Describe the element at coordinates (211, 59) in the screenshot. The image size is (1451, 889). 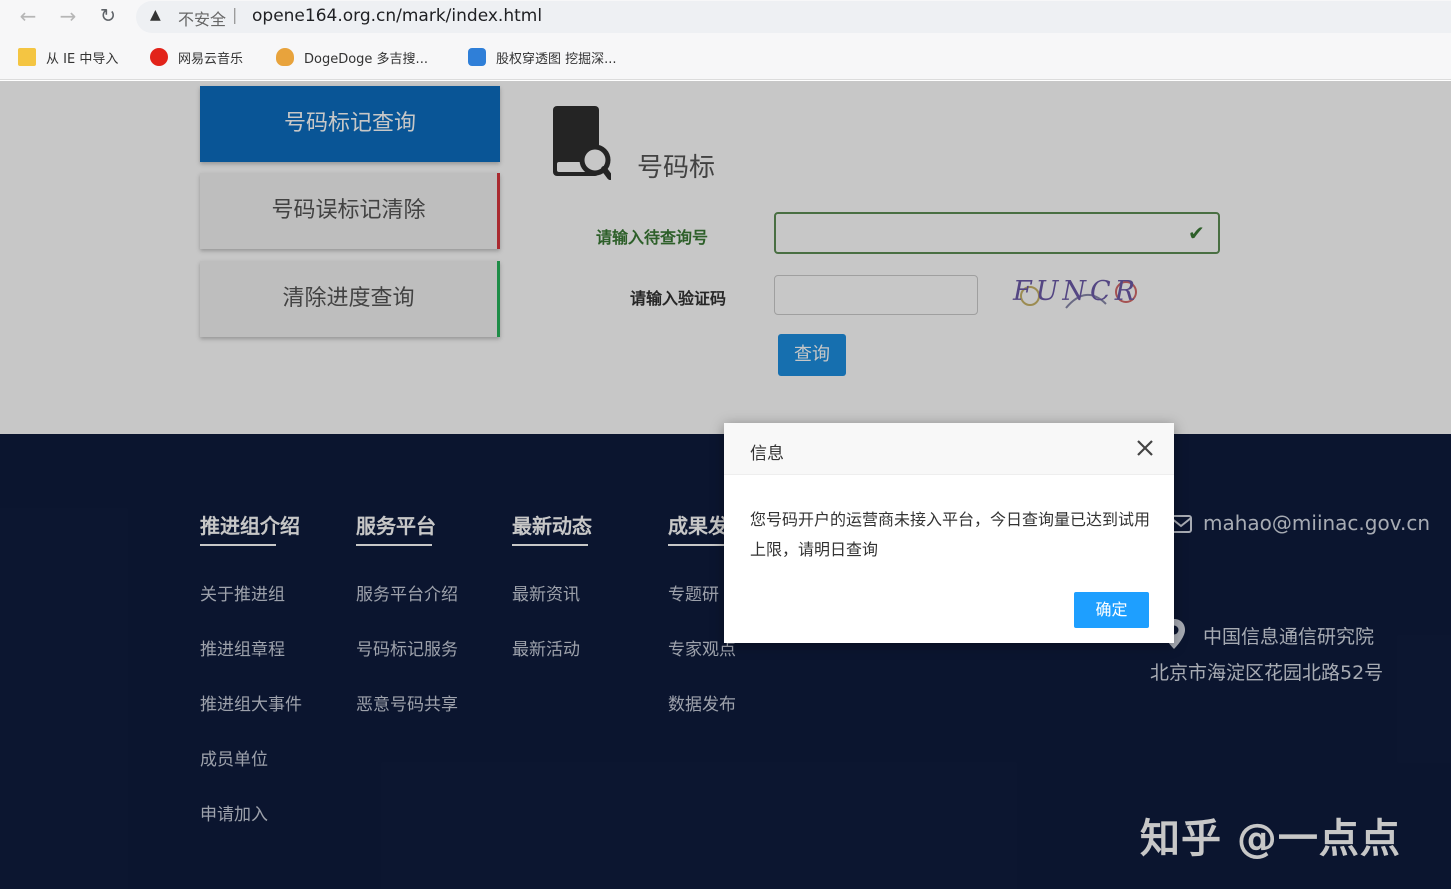
I see `bookmark-label: 网易云音乐` at that location.